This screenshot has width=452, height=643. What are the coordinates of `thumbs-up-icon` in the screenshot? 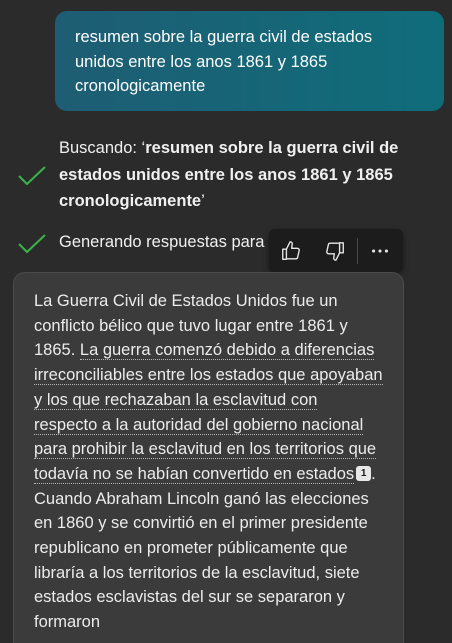 It's located at (291, 250).